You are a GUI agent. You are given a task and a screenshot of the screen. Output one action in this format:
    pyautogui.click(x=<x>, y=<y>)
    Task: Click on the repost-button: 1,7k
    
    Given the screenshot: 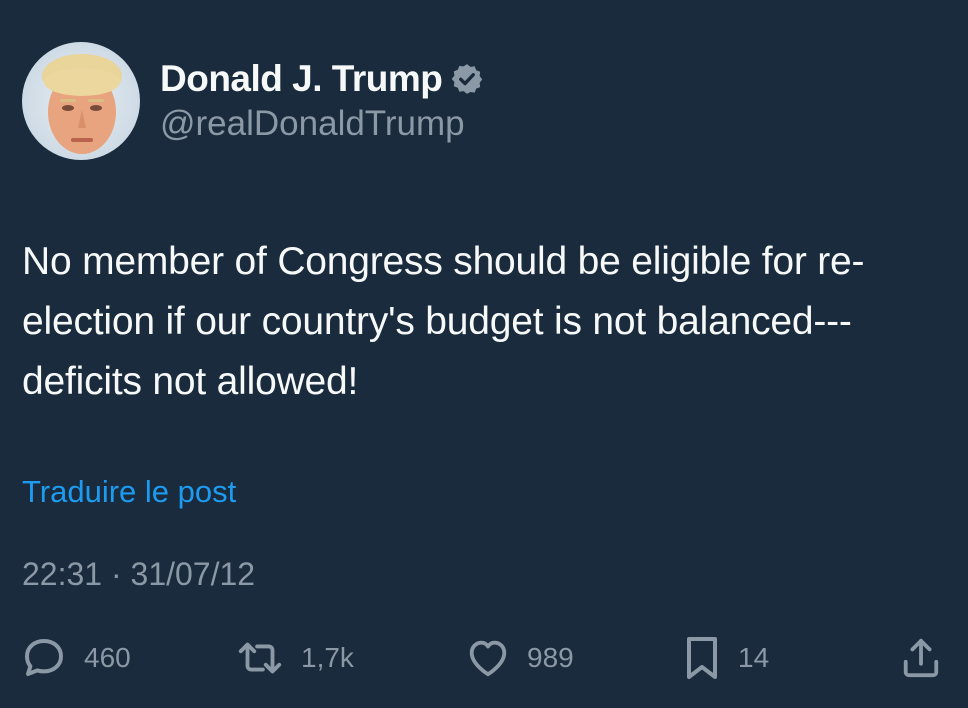 What is the action you would take?
    pyautogui.click(x=294, y=658)
    